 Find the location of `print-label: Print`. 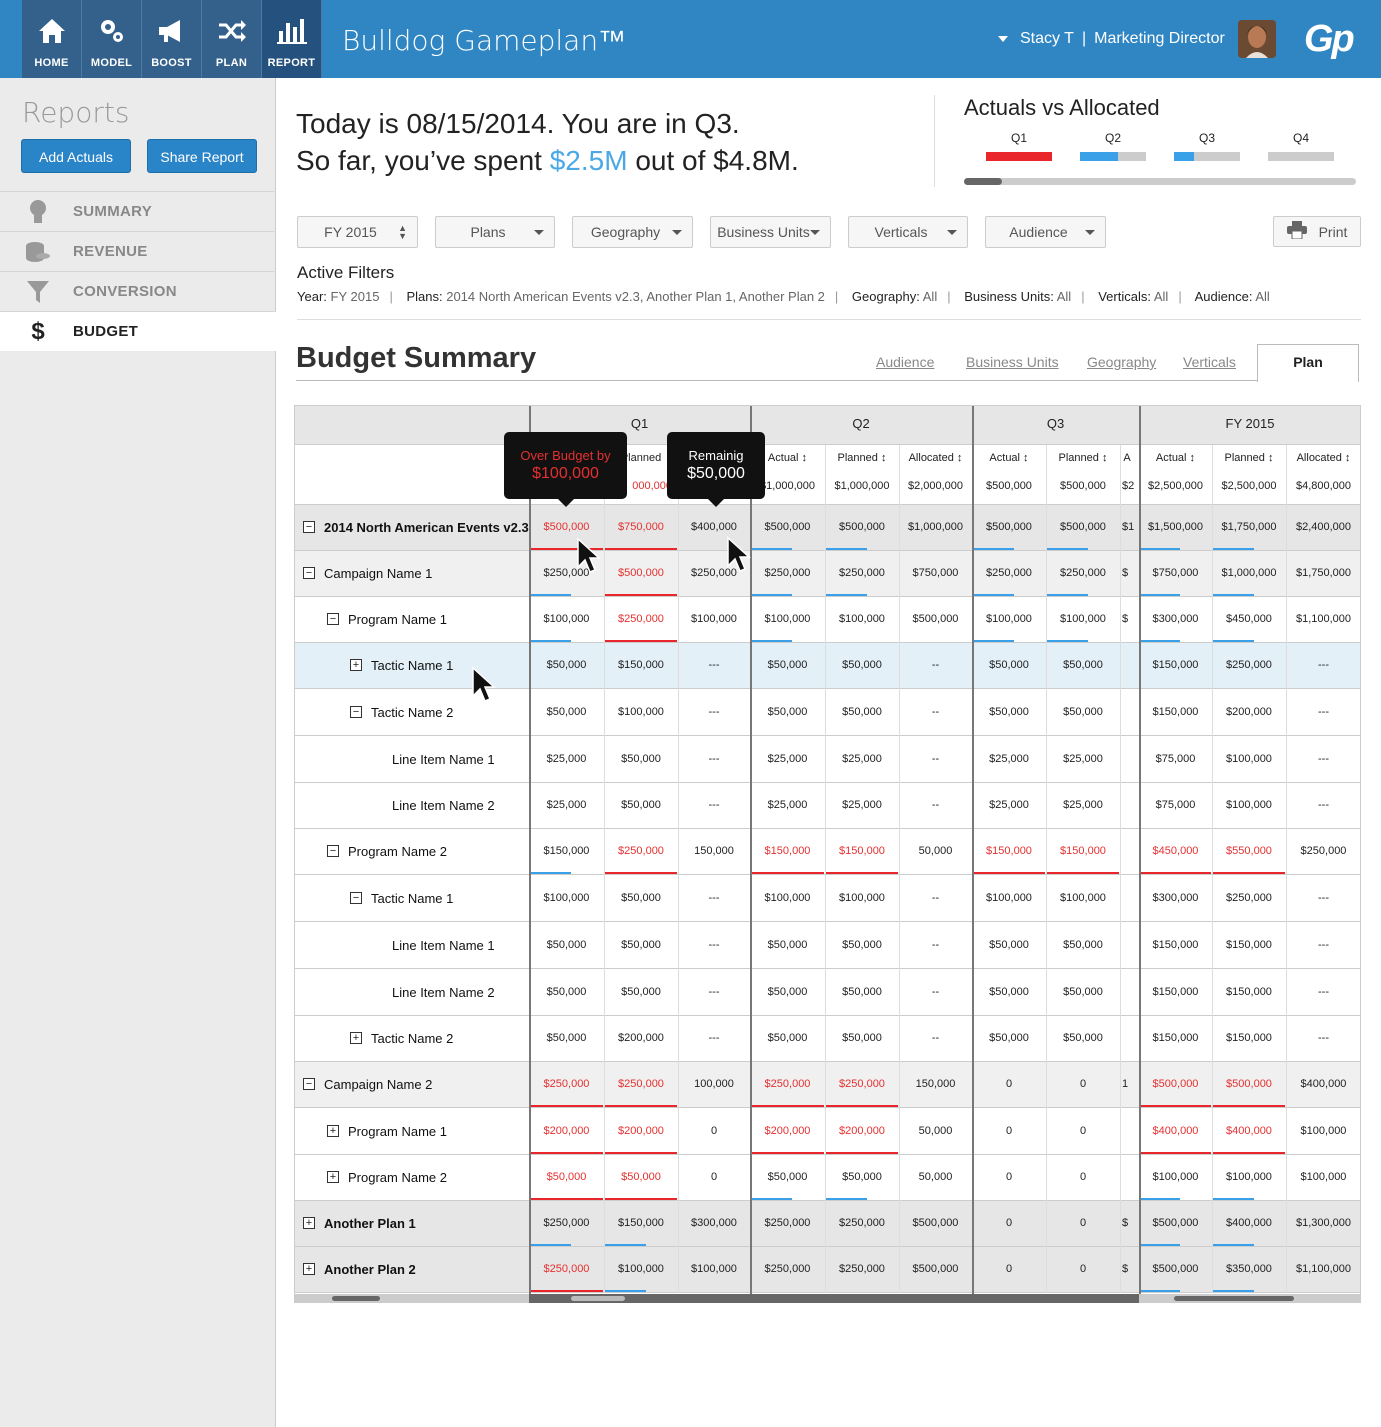

print-label: Print is located at coordinates (1333, 231).